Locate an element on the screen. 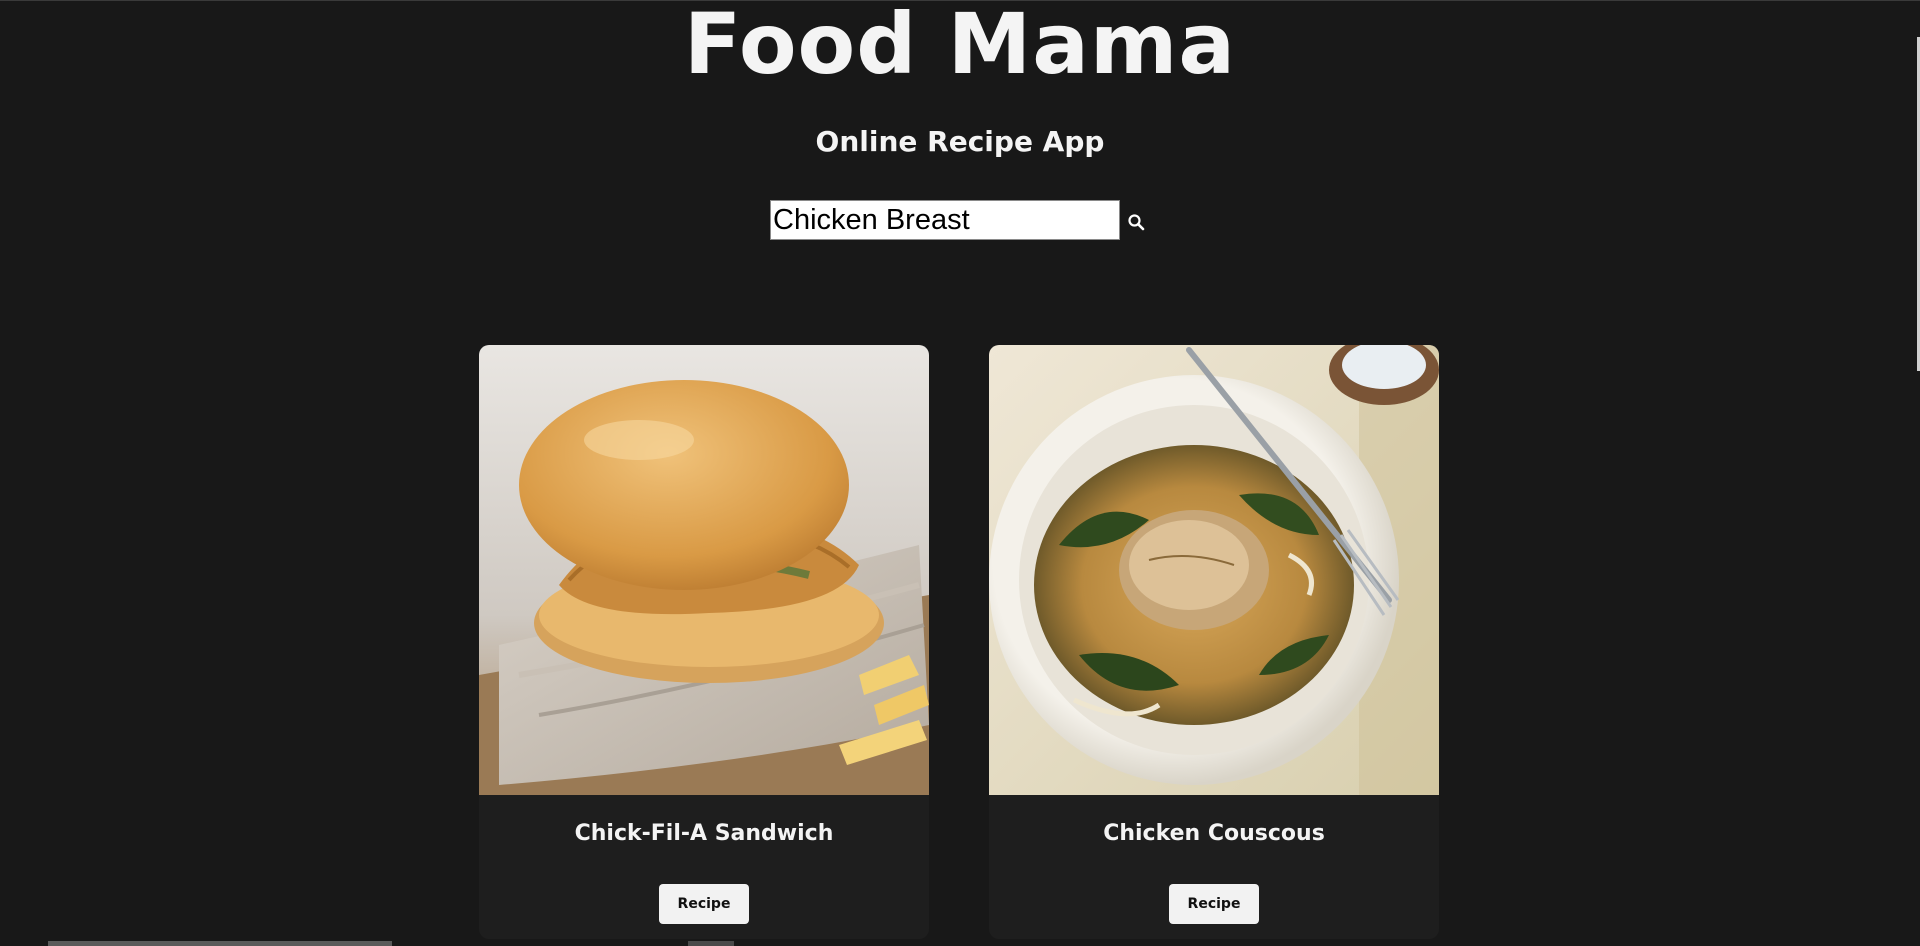  recipe-card: Chick-Fil-A Sandwich Recipe is located at coordinates (704, 642).